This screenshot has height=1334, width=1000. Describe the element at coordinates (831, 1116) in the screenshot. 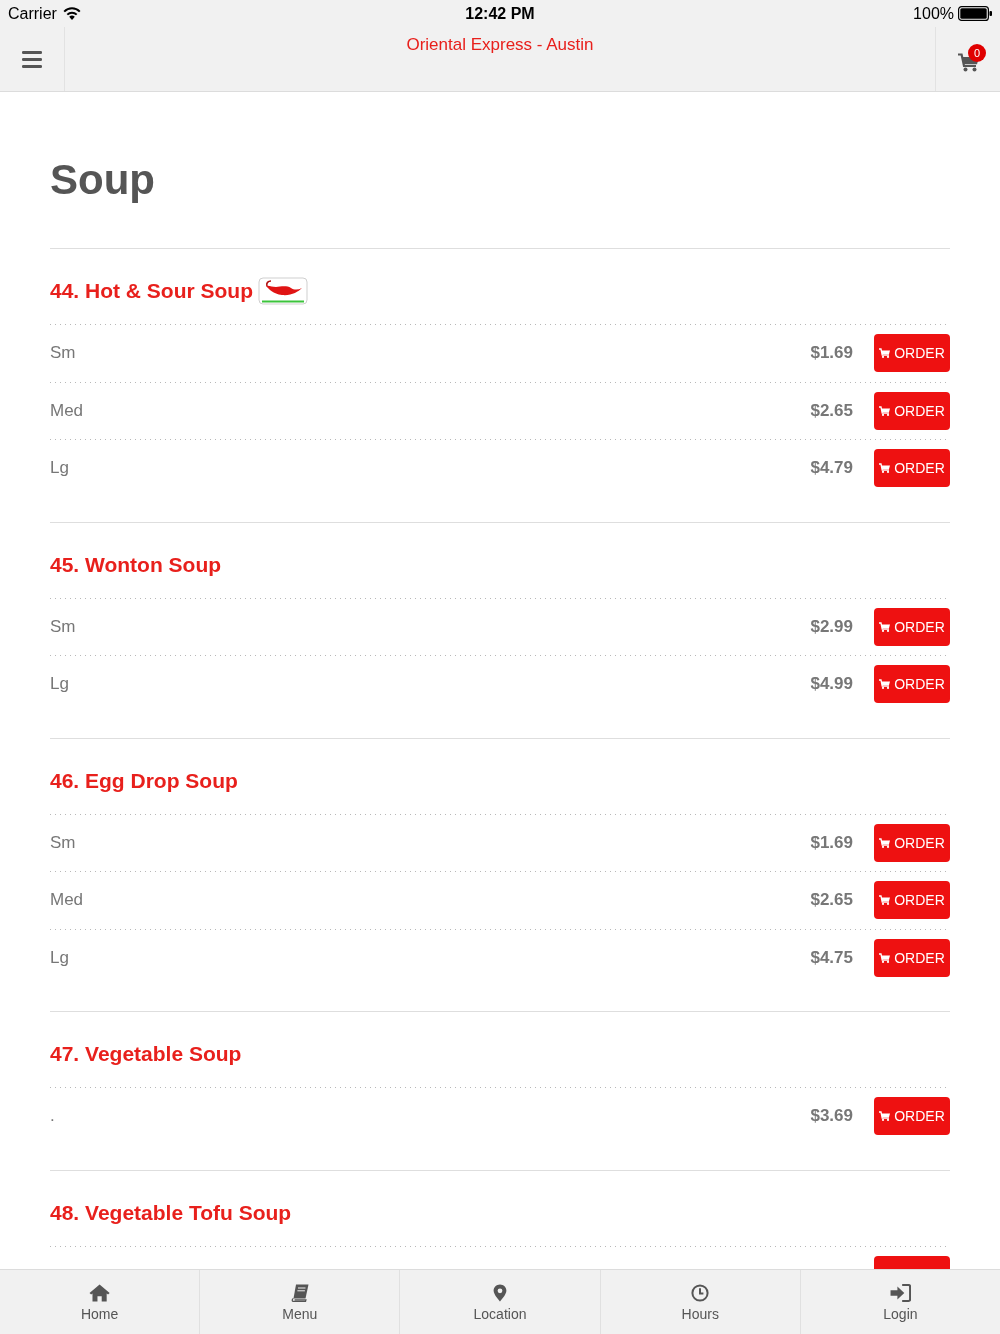

I see `price: $3.69` at that location.